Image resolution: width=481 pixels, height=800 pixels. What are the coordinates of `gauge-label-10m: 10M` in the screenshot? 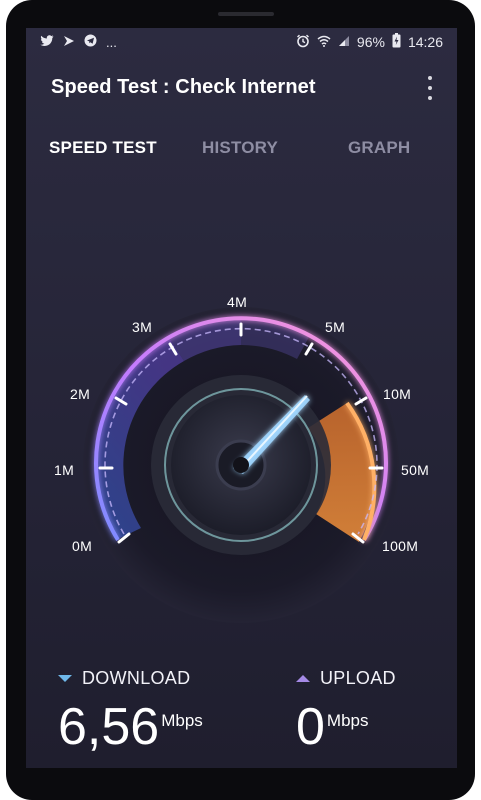 It's located at (397, 394).